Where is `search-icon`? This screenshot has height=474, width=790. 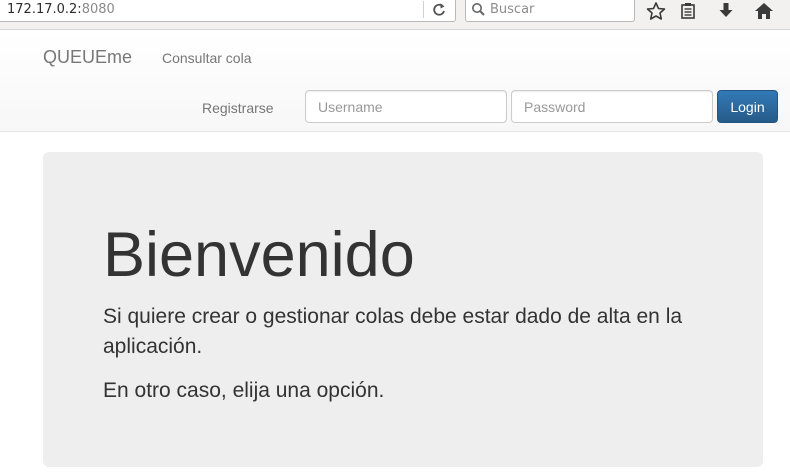
search-icon is located at coordinates (478, 9).